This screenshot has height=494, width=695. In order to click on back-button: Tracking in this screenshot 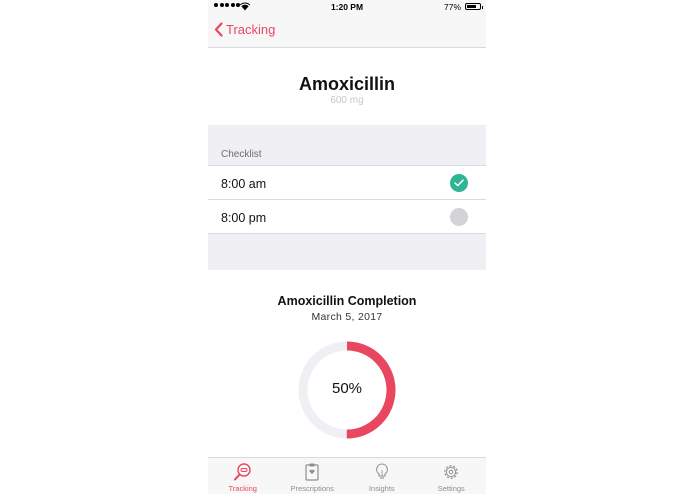, I will do `click(244, 29)`.